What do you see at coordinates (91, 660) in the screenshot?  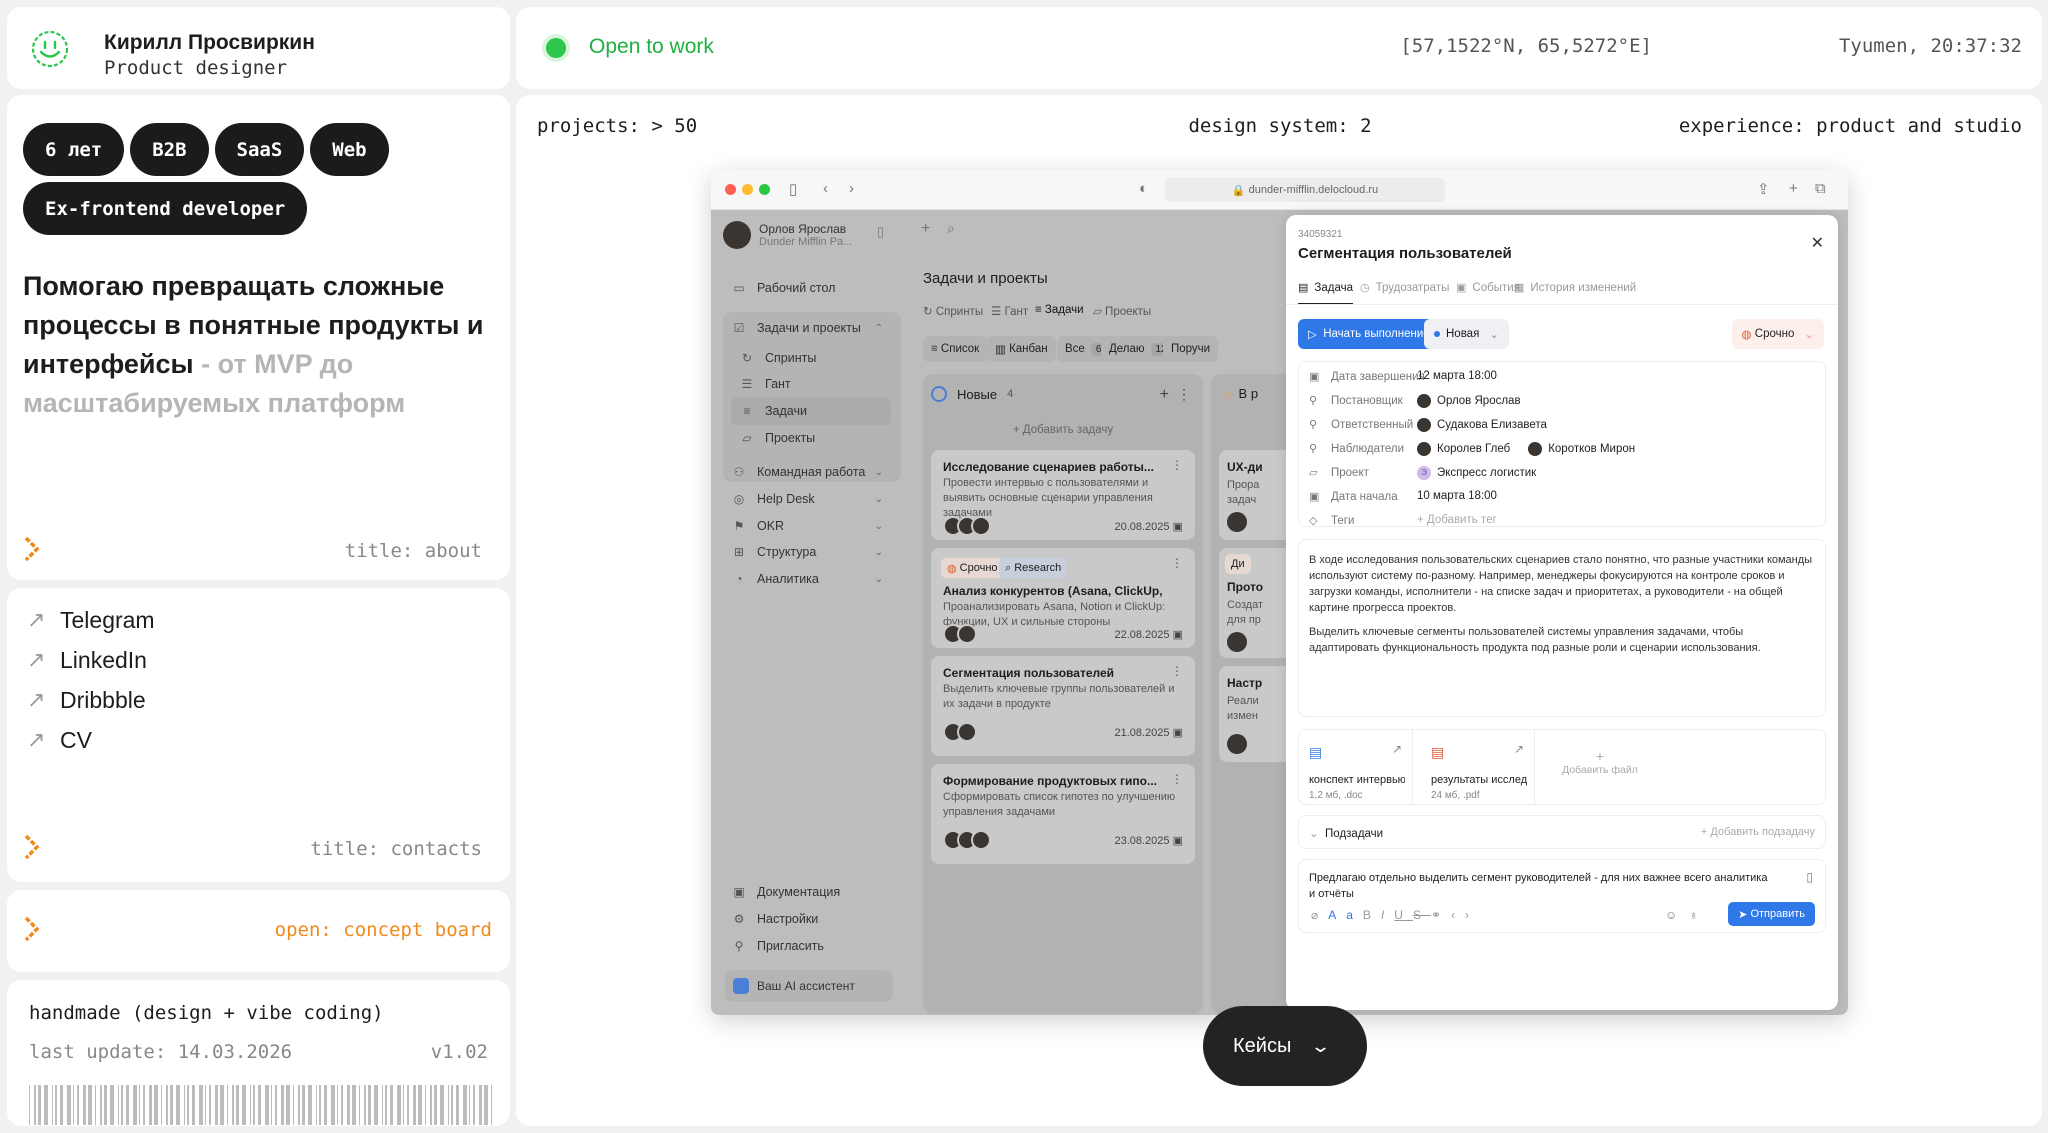 I see `link-linkedin: ↗ LinkedIn` at bounding box center [91, 660].